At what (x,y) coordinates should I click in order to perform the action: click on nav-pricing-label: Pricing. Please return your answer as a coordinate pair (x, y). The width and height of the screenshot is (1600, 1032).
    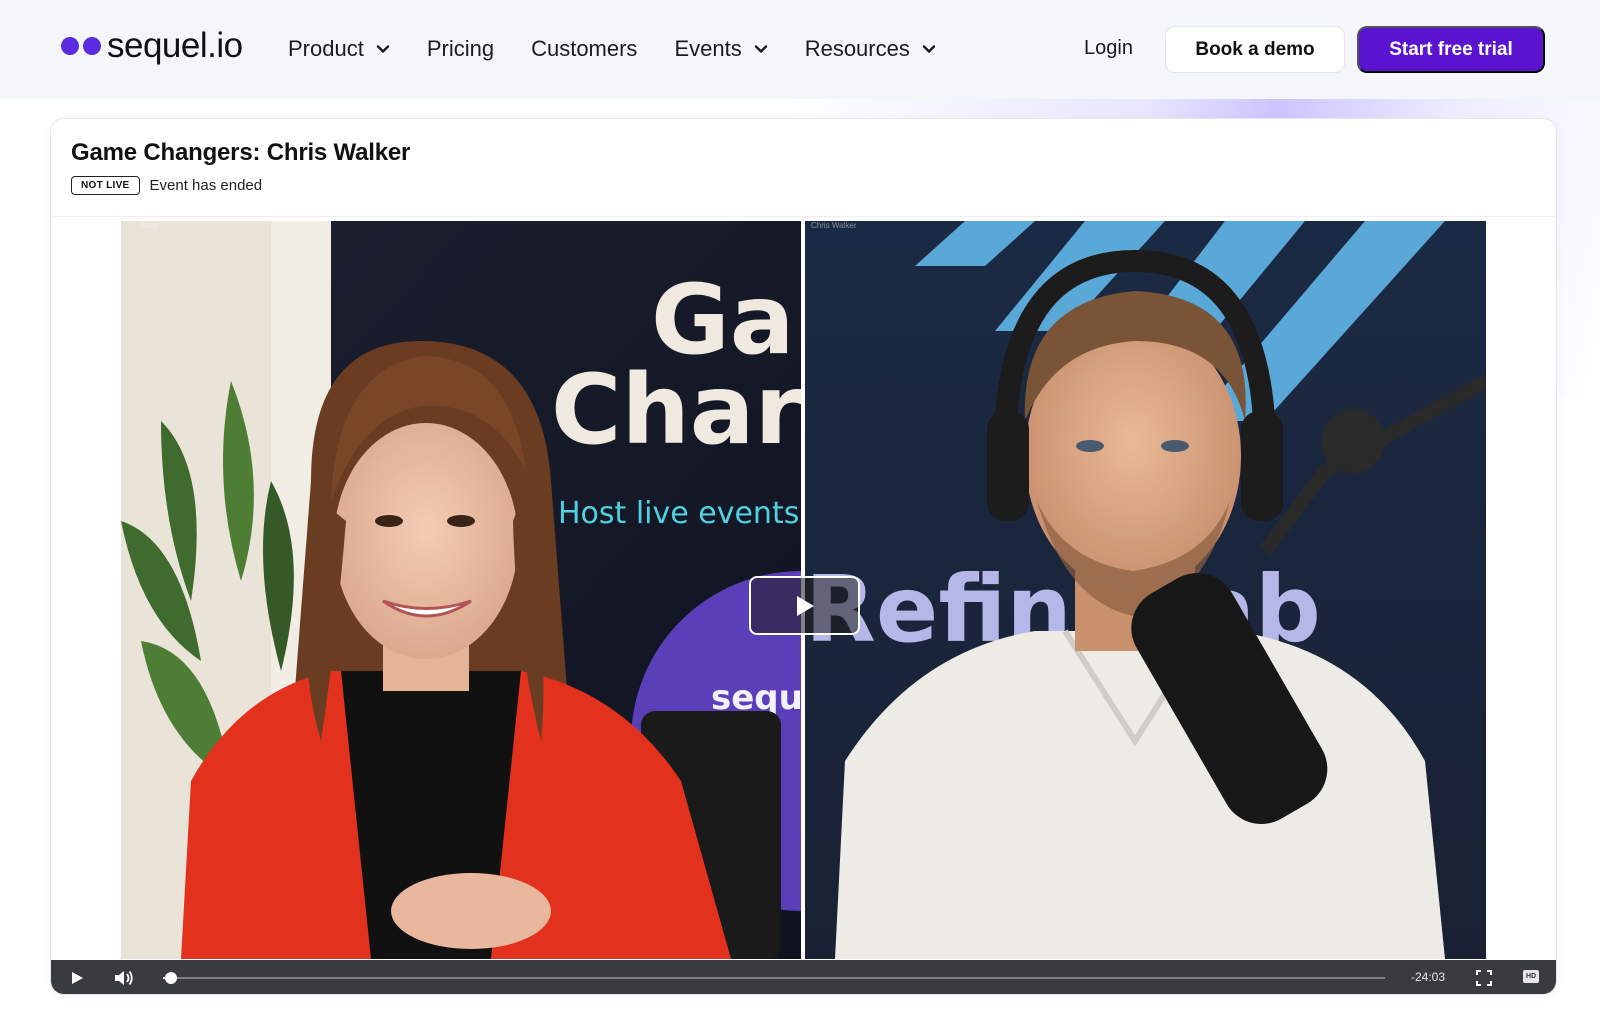
    Looking at the image, I should click on (460, 48).